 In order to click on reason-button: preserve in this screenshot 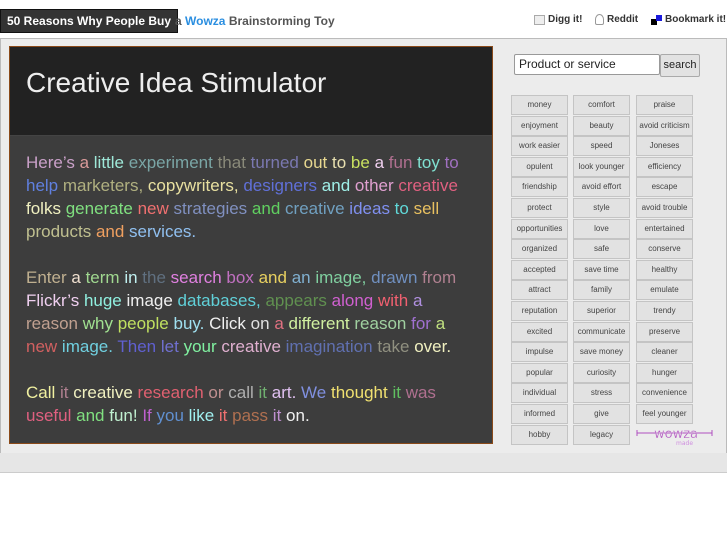, I will do `click(664, 331)`.